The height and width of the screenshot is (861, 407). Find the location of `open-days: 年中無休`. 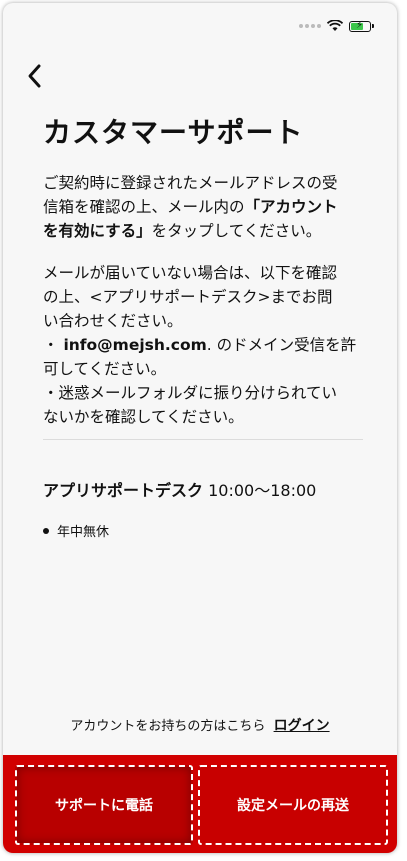

open-days: 年中無休 is located at coordinates (76, 530).